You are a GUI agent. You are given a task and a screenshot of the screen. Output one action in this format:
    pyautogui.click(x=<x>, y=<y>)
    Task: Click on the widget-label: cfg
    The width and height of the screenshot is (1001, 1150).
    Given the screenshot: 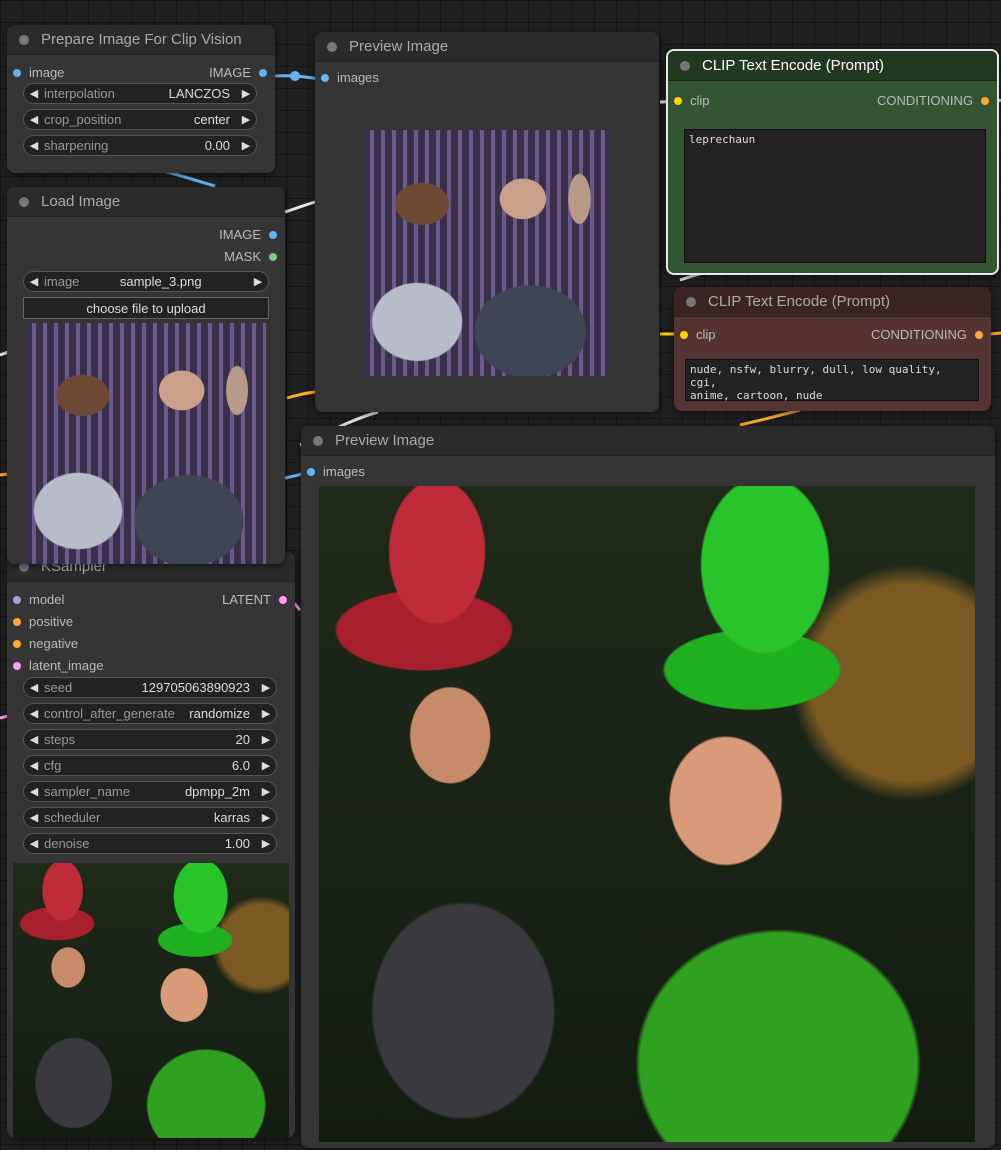 What is the action you would take?
    pyautogui.click(x=53, y=765)
    